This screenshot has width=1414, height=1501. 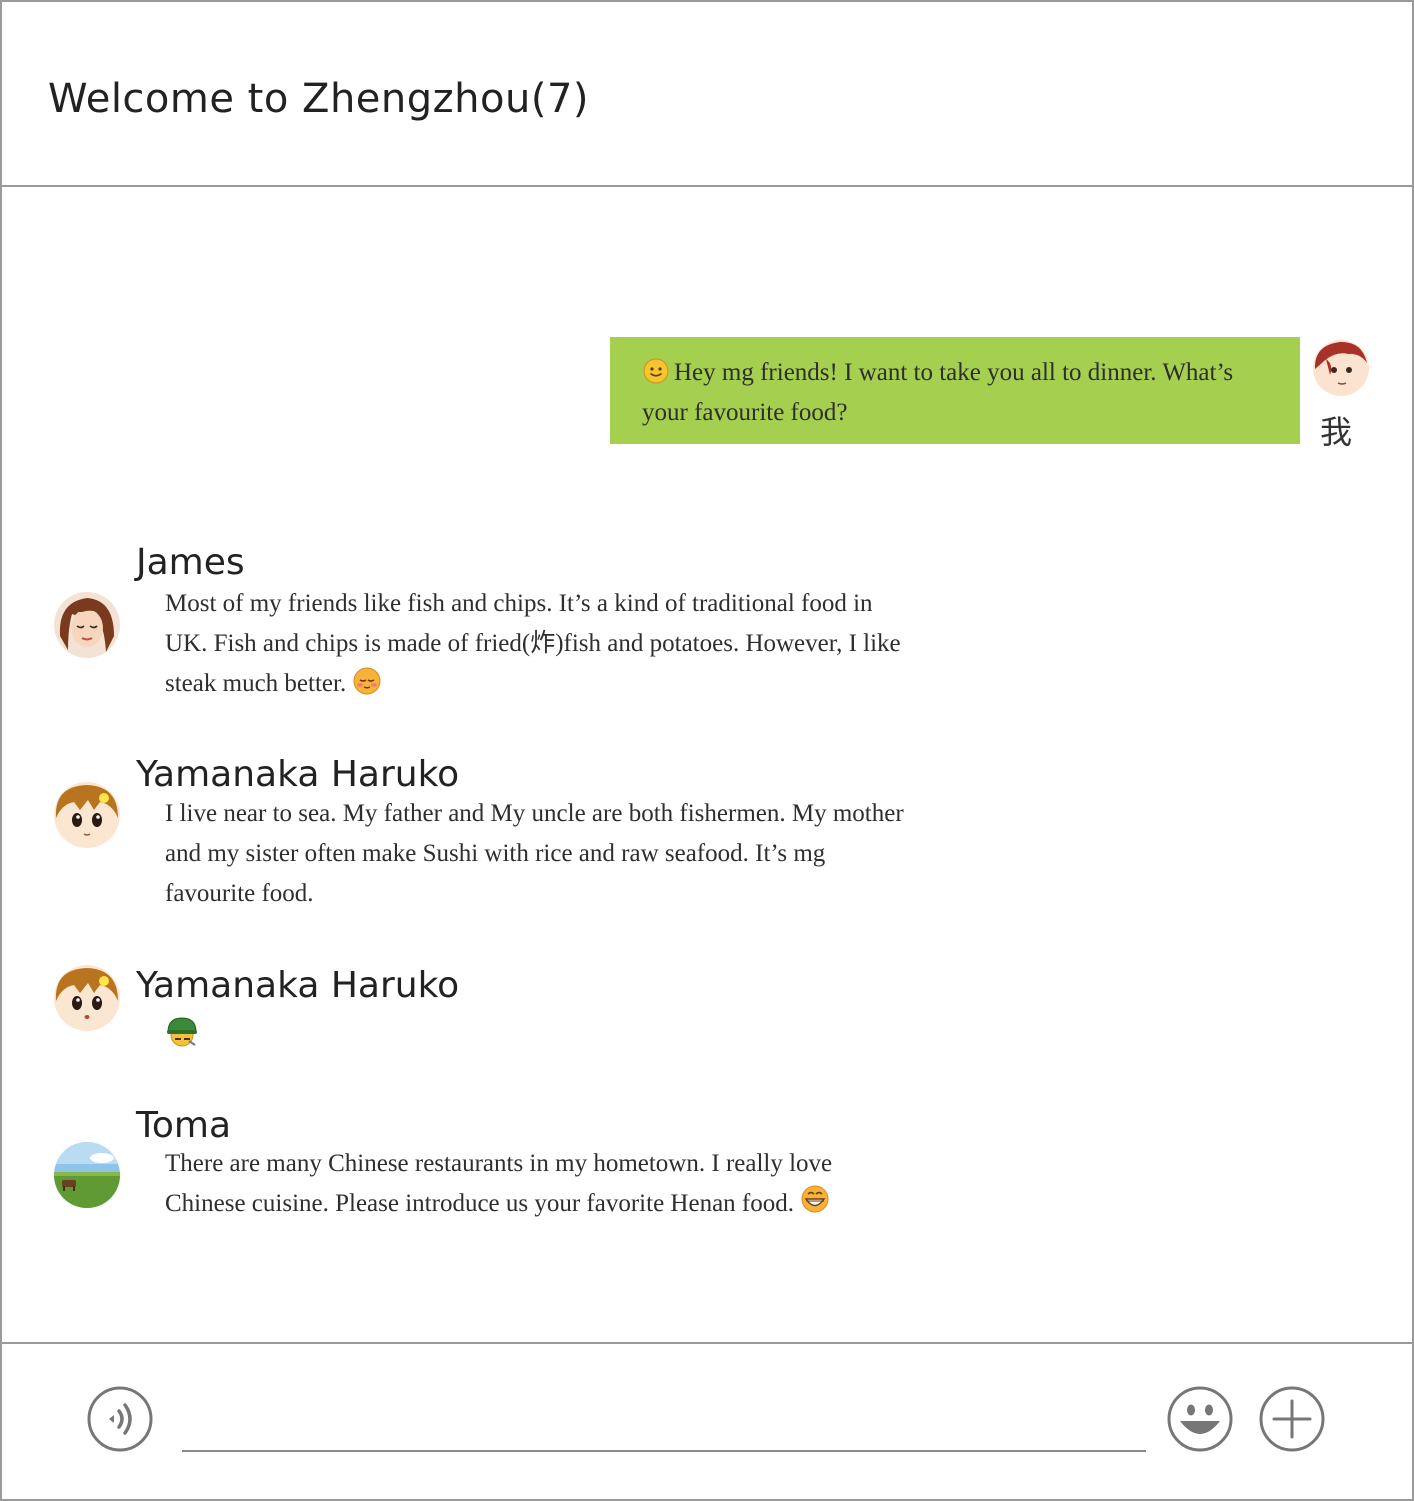 I want to click on sender-name: James, so click(x=190, y=562).